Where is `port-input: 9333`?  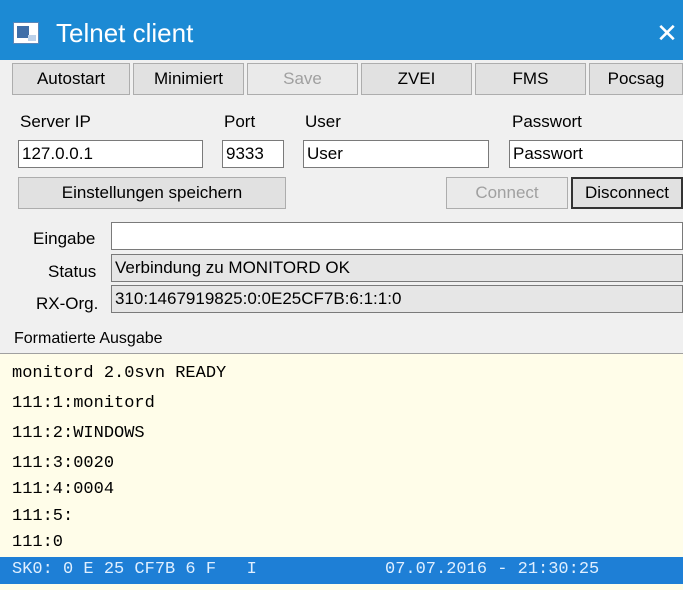 port-input: 9333 is located at coordinates (253, 154).